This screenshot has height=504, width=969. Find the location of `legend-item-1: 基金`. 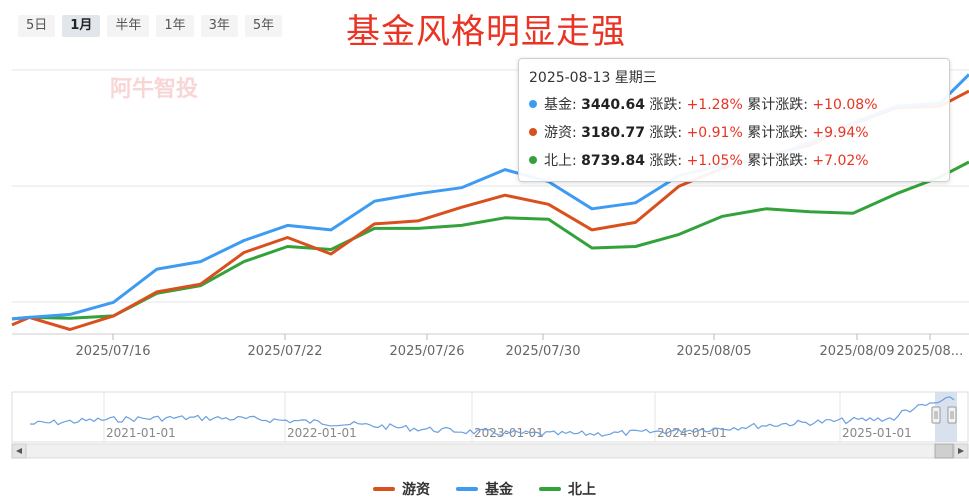

legend-item-1: 基金 is located at coordinates (484, 489).